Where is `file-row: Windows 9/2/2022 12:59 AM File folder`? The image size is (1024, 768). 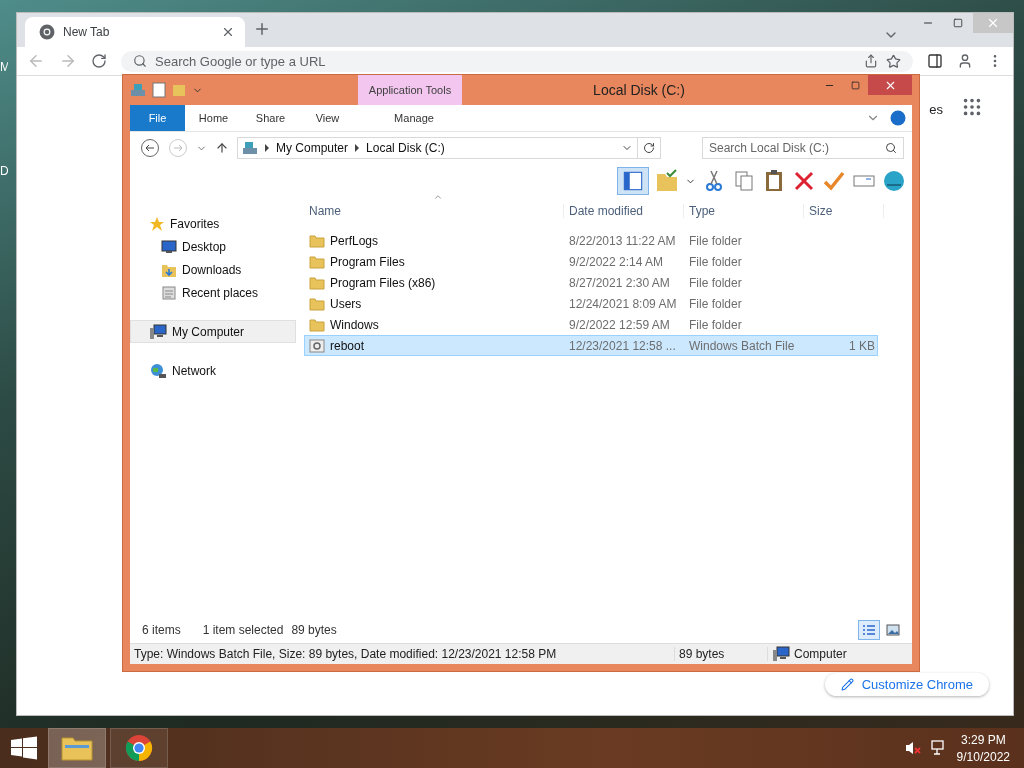 file-row: Windows 9/2/2022 12:59 AM File folder is located at coordinates (591, 324).